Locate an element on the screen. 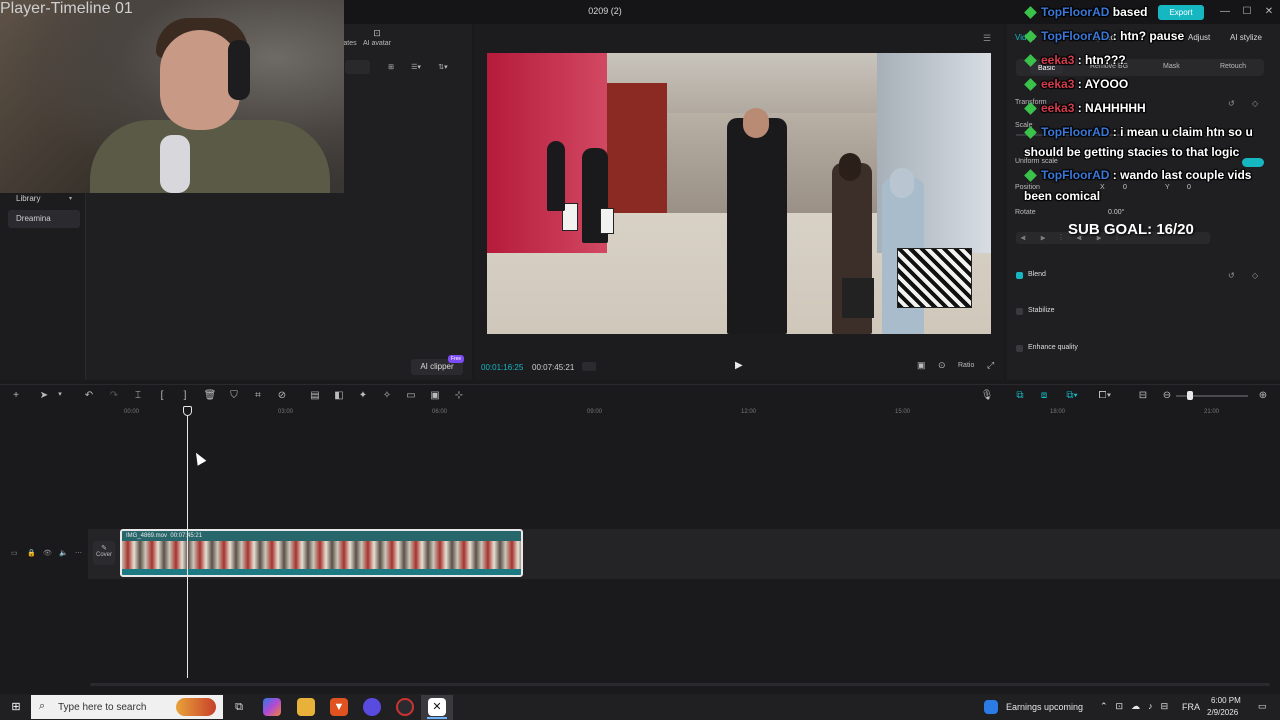  edit-icon: ✎ is located at coordinates (104, 548).